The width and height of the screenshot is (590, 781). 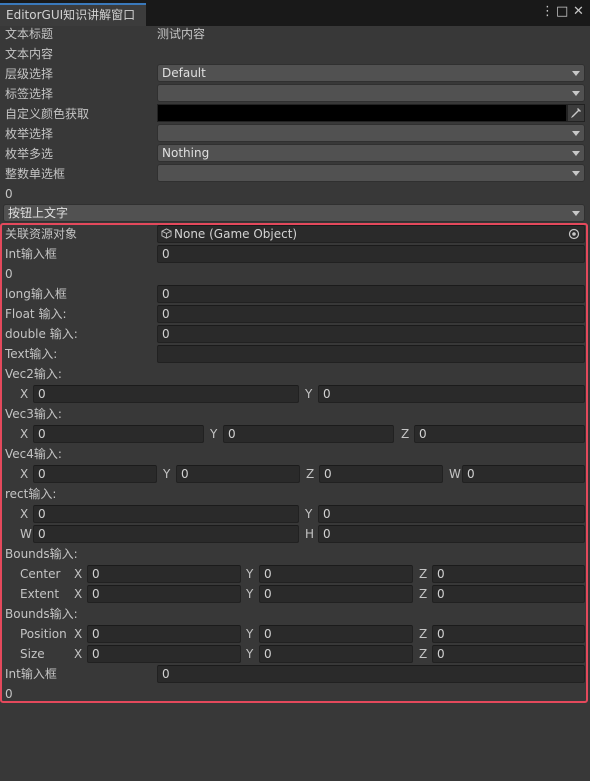 What do you see at coordinates (184, 73) in the screenshot?
I see `layer-dropdown-value: Default` at bounding box center [184, 73].